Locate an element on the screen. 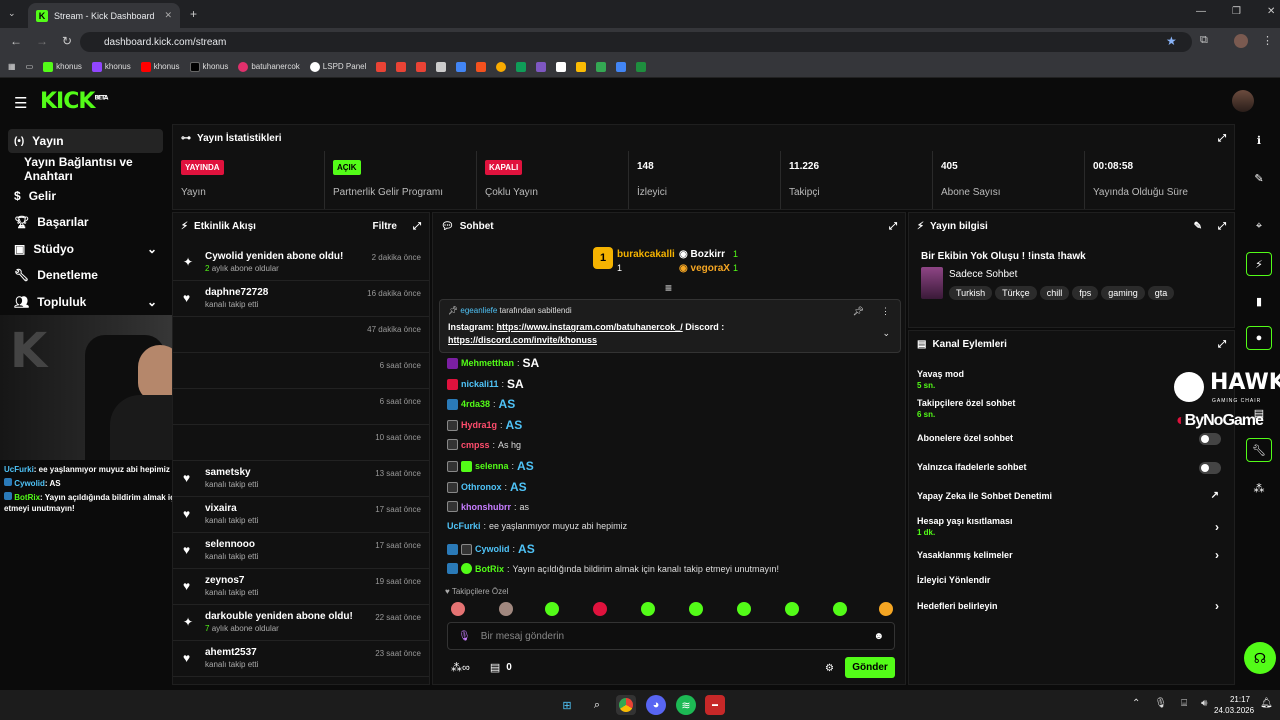  action-banned-words: Yasaklanmış kelimeler › is located at coordinates (1072, 555).